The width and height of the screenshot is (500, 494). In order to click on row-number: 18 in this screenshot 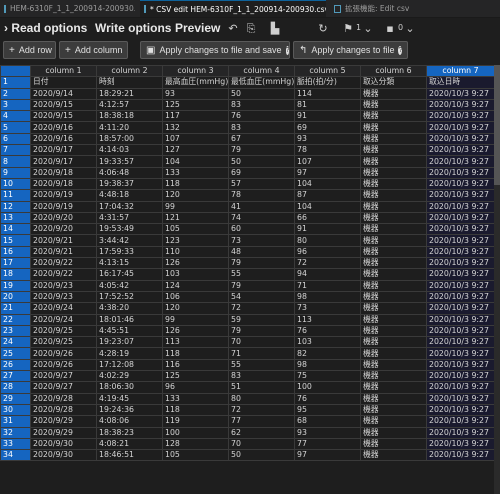, I will do `click(15, 274)`.